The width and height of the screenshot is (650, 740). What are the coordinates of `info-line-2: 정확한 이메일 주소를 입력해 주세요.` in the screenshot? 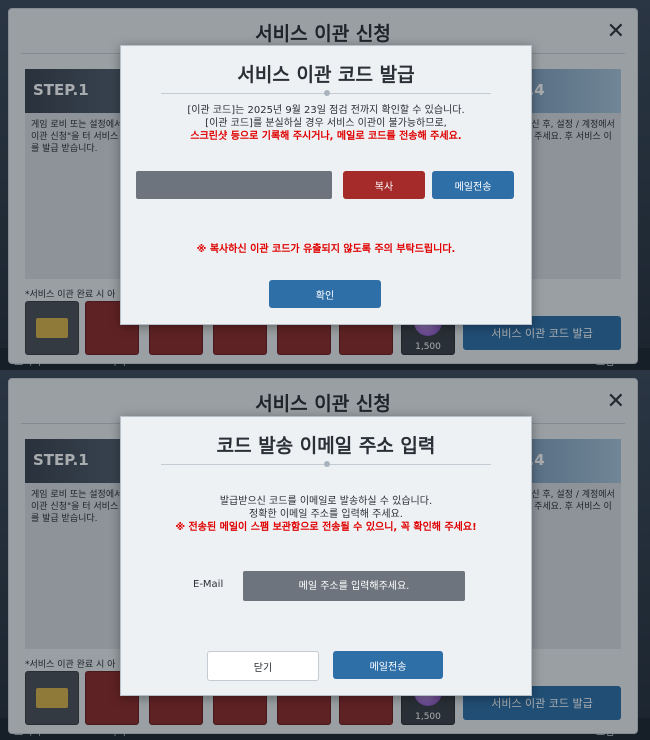 It's located at (326, 514).